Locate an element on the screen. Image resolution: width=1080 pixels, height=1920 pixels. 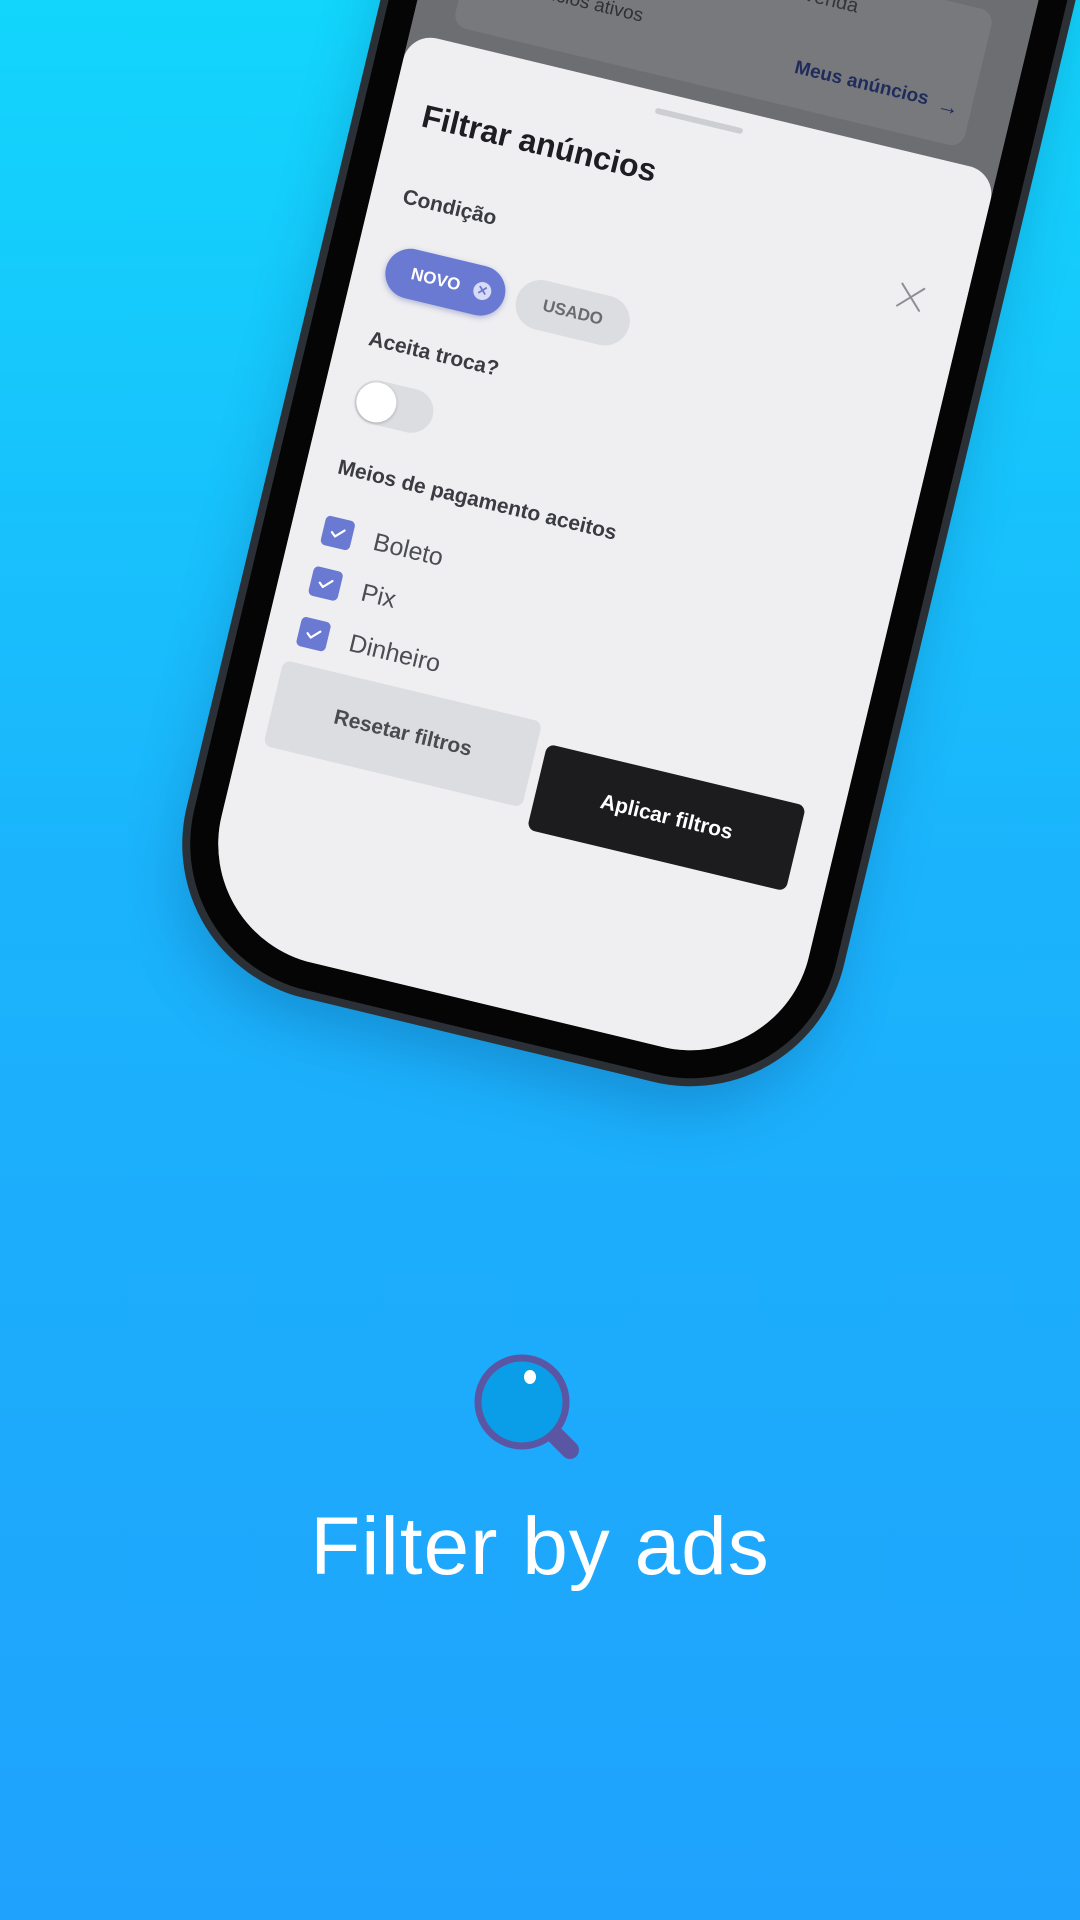
sheet-drag-handle is located at coordinates (699, 121).